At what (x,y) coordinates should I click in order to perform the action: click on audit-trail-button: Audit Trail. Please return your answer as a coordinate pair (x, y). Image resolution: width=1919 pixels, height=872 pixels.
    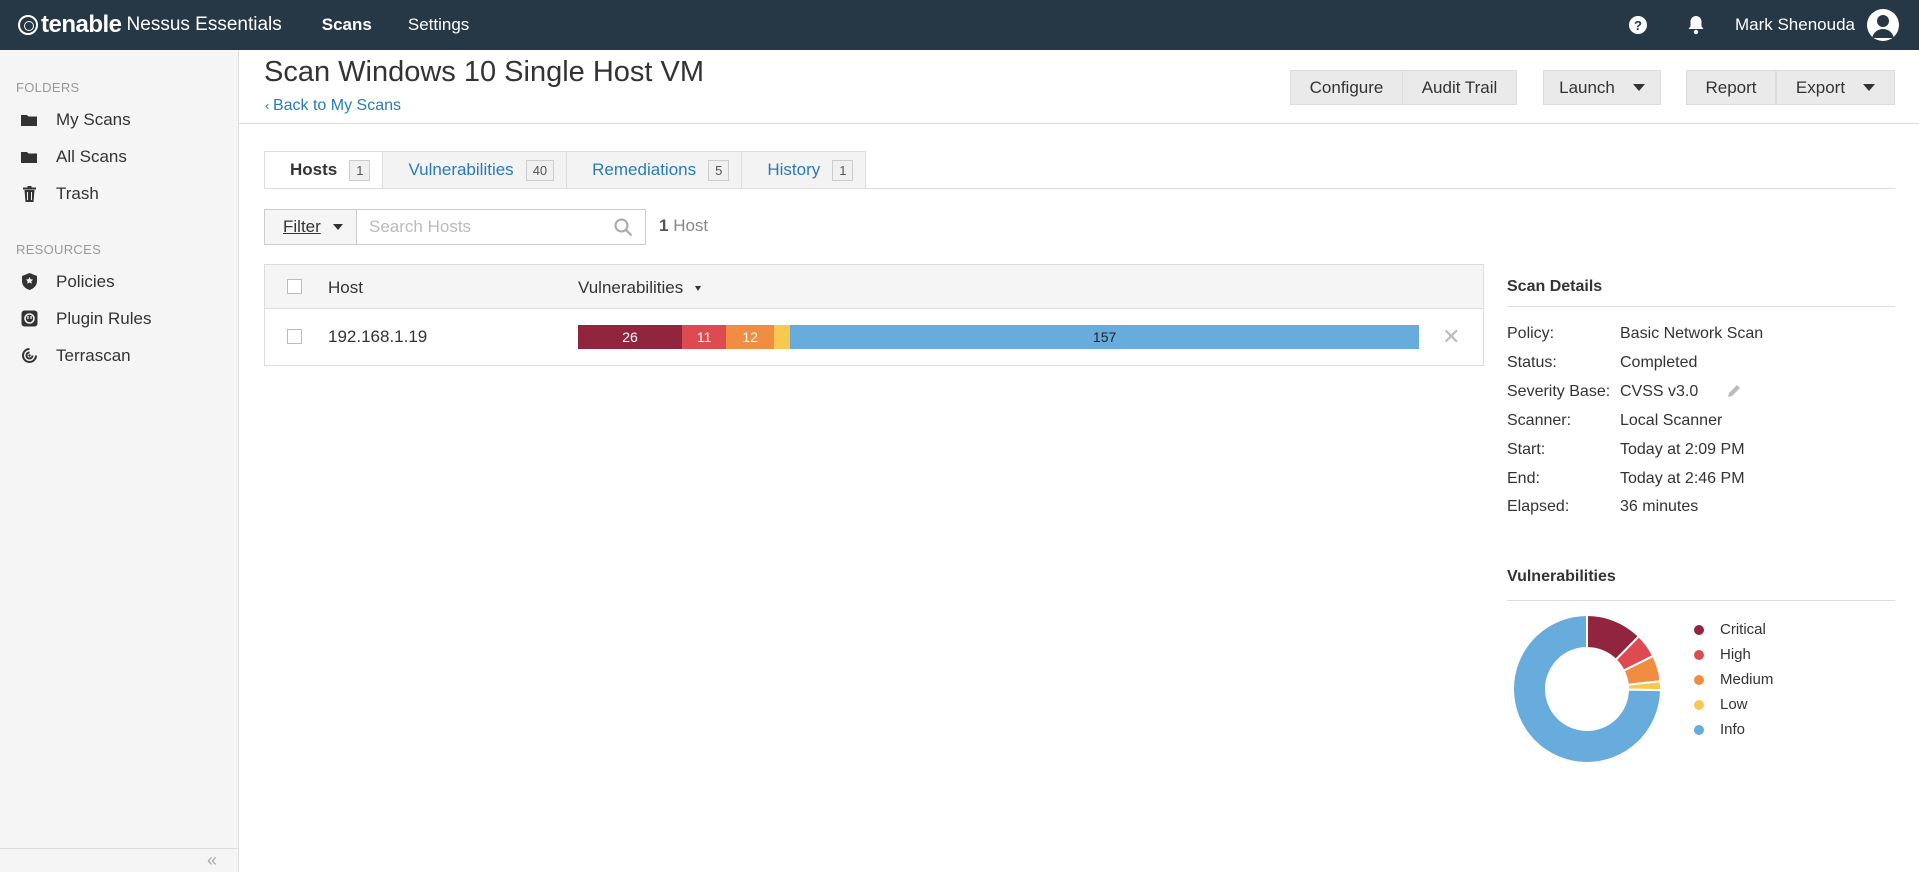
    Looking at the image, I should click on (1459, 87).